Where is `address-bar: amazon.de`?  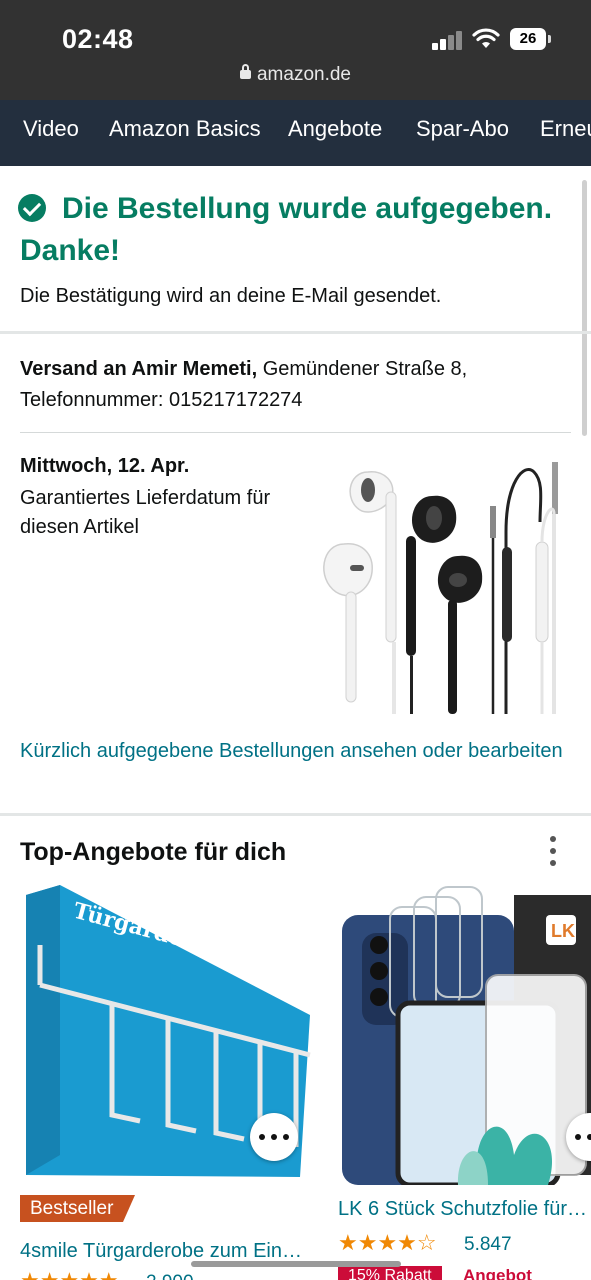
address-bar: amazon.de is located at coordinates (295, 75).